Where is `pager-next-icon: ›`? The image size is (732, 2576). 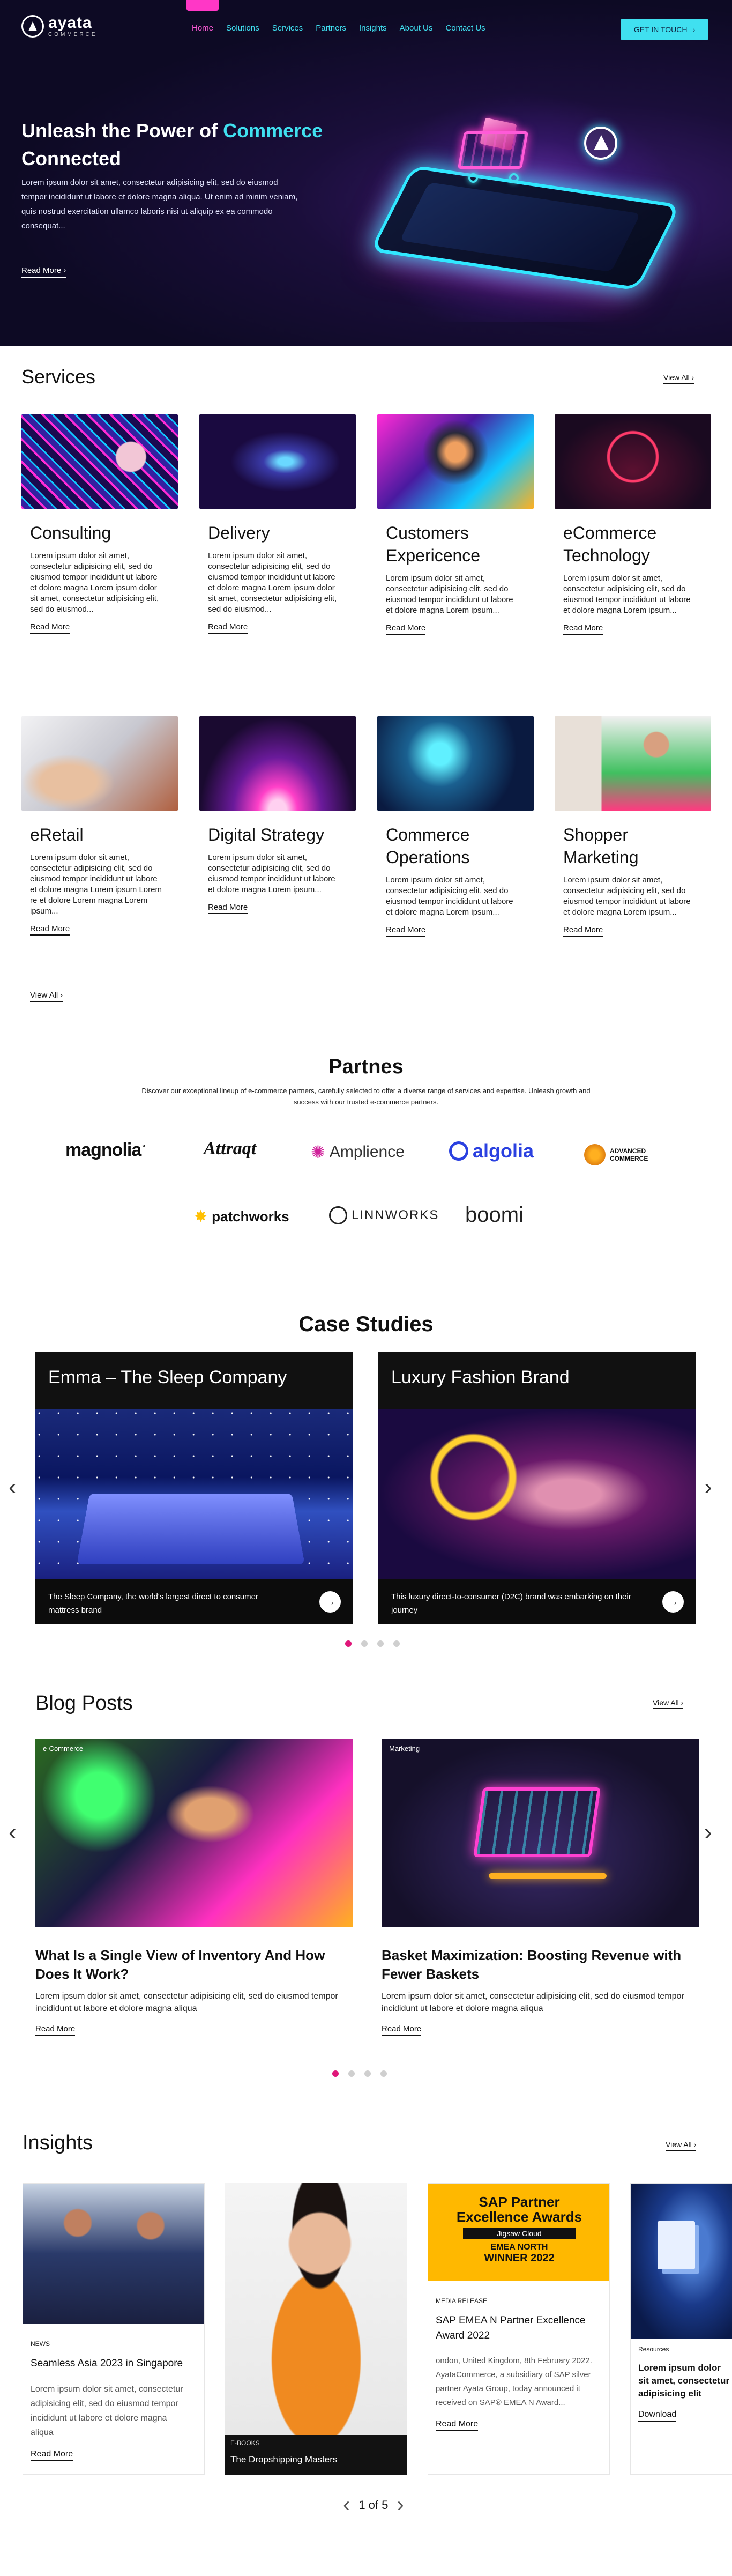
pager-next-icon: › is located at coordinates (400, 2505).